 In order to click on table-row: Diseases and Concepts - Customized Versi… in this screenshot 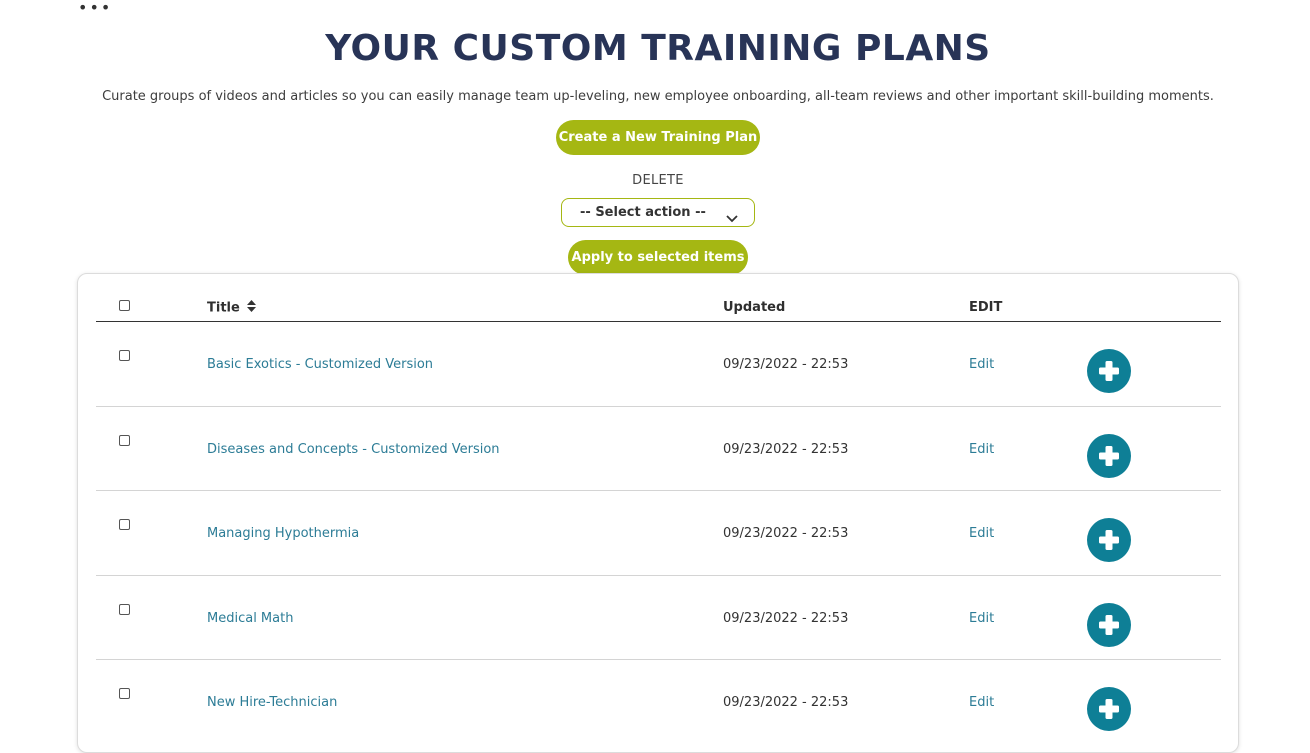, I will do `click(658, 449)`.